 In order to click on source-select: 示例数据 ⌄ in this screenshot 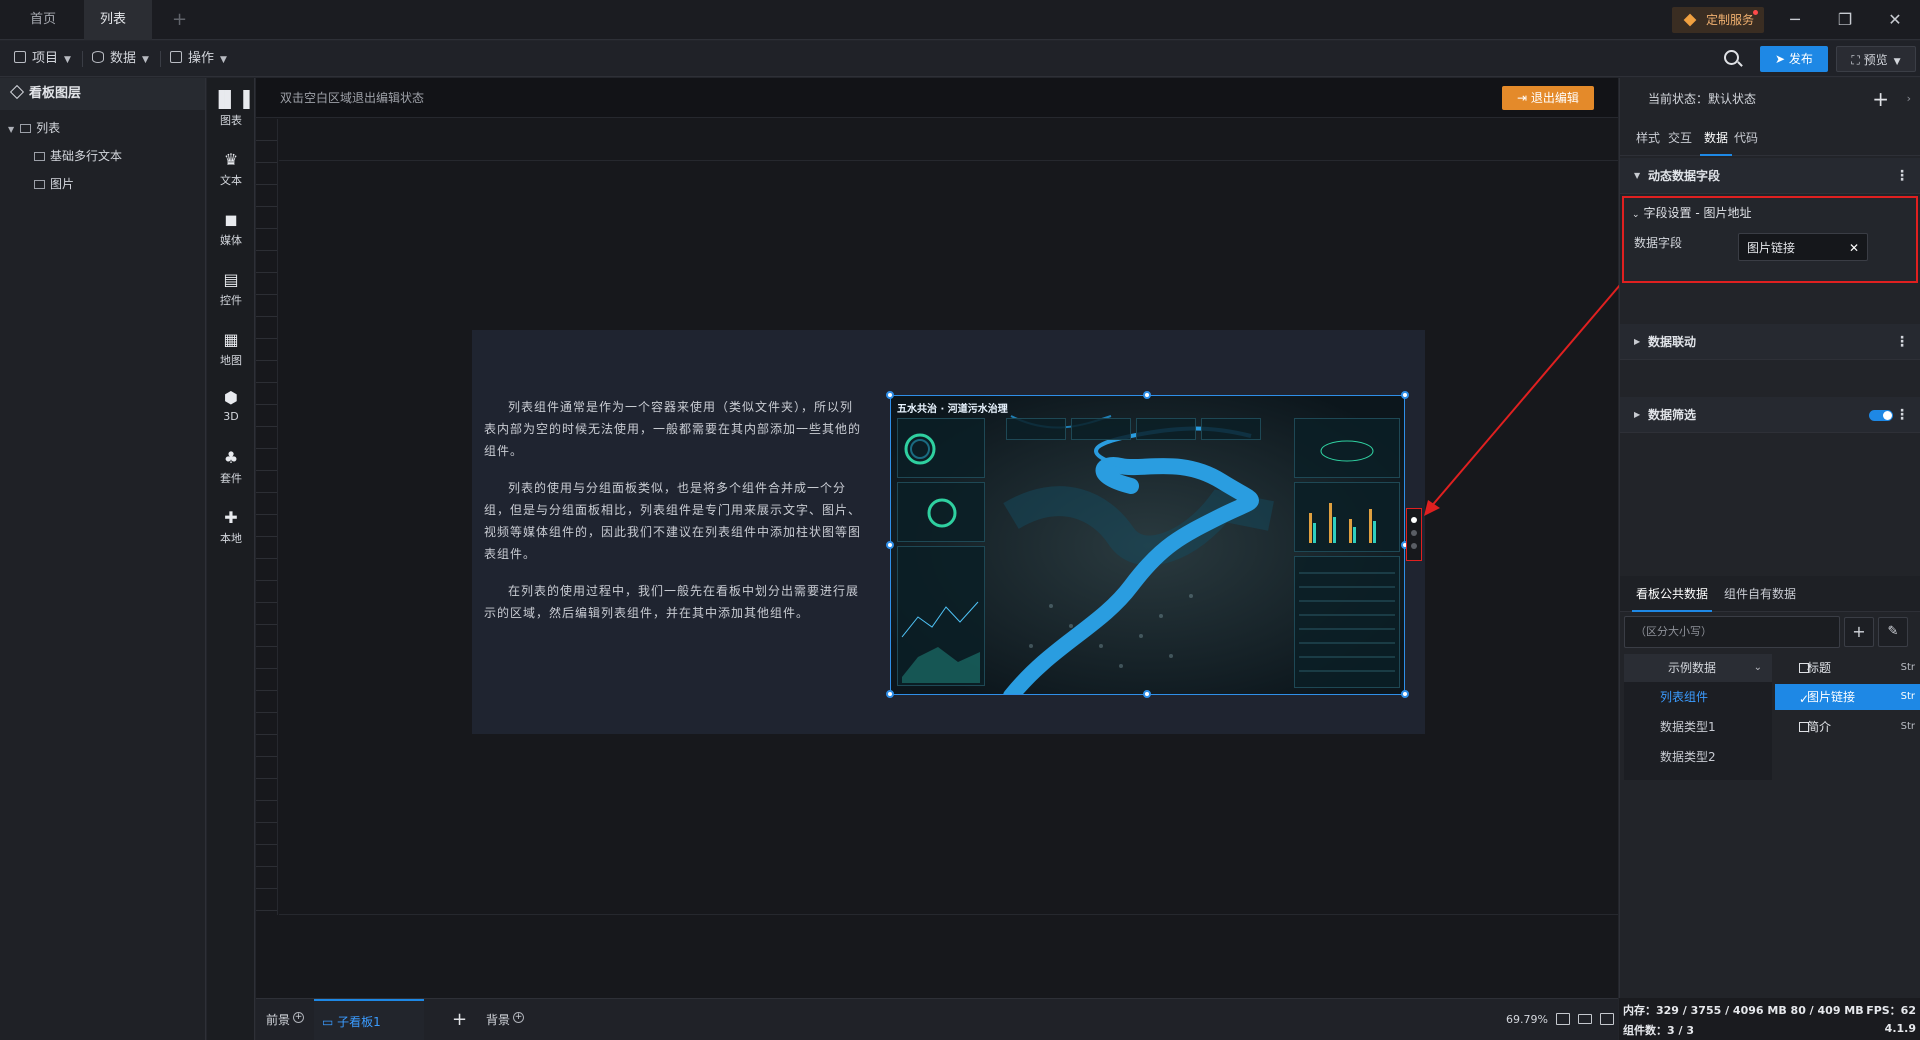, I will do `click(1698, 668)`.